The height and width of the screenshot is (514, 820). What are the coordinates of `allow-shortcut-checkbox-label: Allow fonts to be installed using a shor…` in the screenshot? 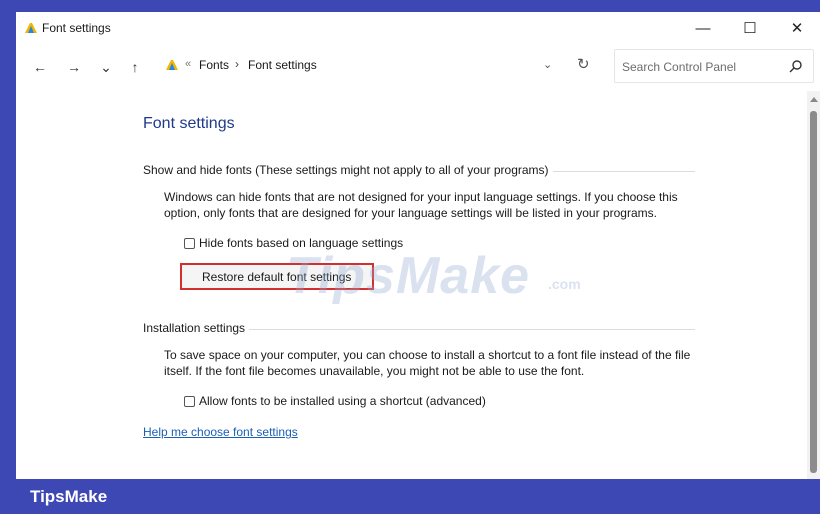 It's located at (342, 401).